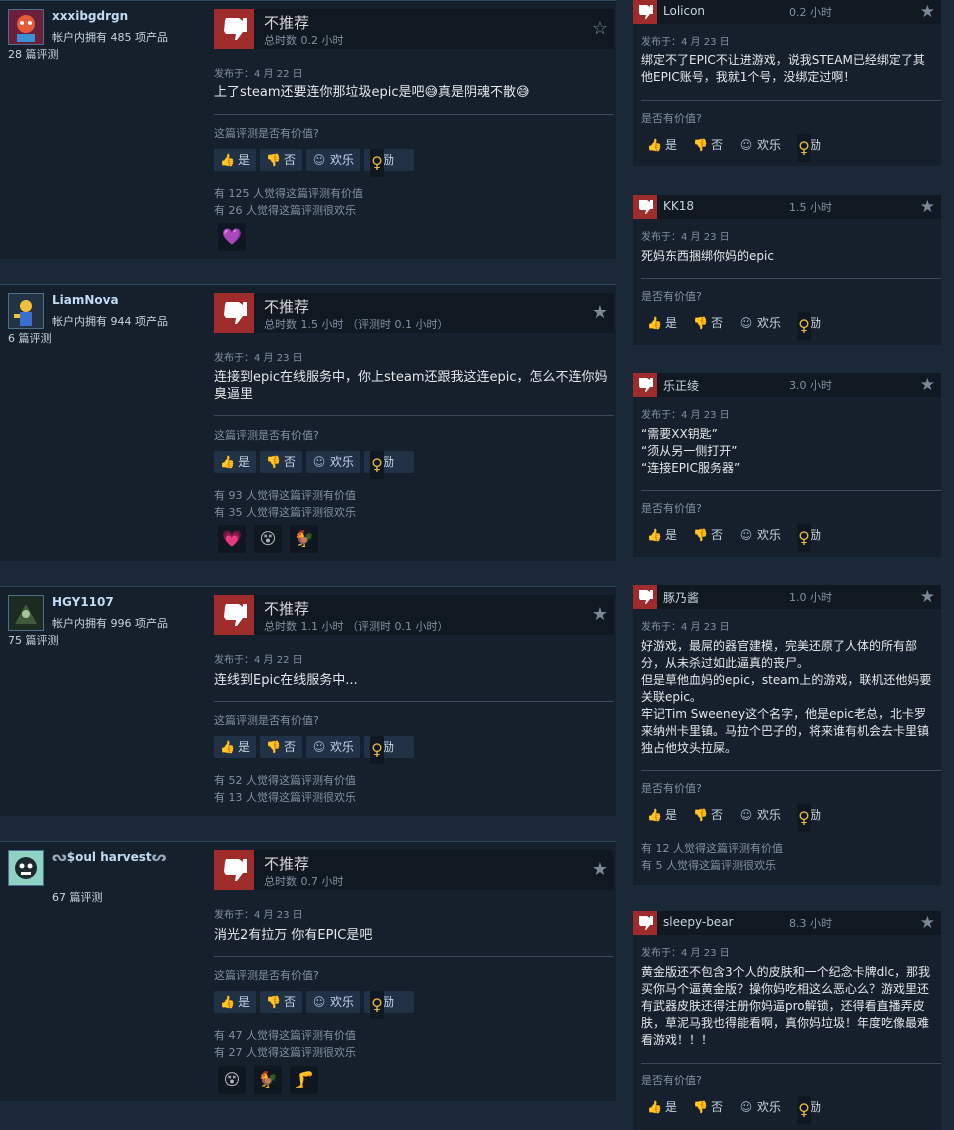 The width and height of the screenshot is (954, 1130). What do you see at coordinates (227, 462) in the screenshot?
I see `thumbs-up-icon: 👍` at bounding box center [227, 462].